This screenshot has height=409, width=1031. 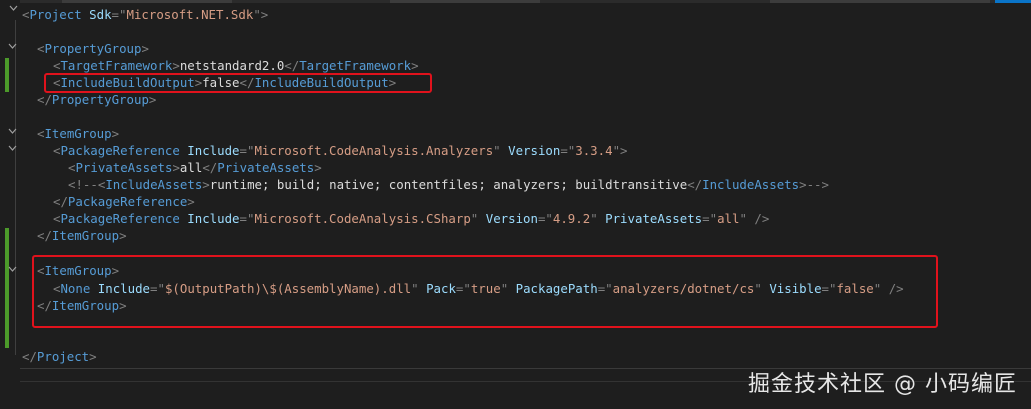 I want to click on fold-guide, so click(x=15, y=187).